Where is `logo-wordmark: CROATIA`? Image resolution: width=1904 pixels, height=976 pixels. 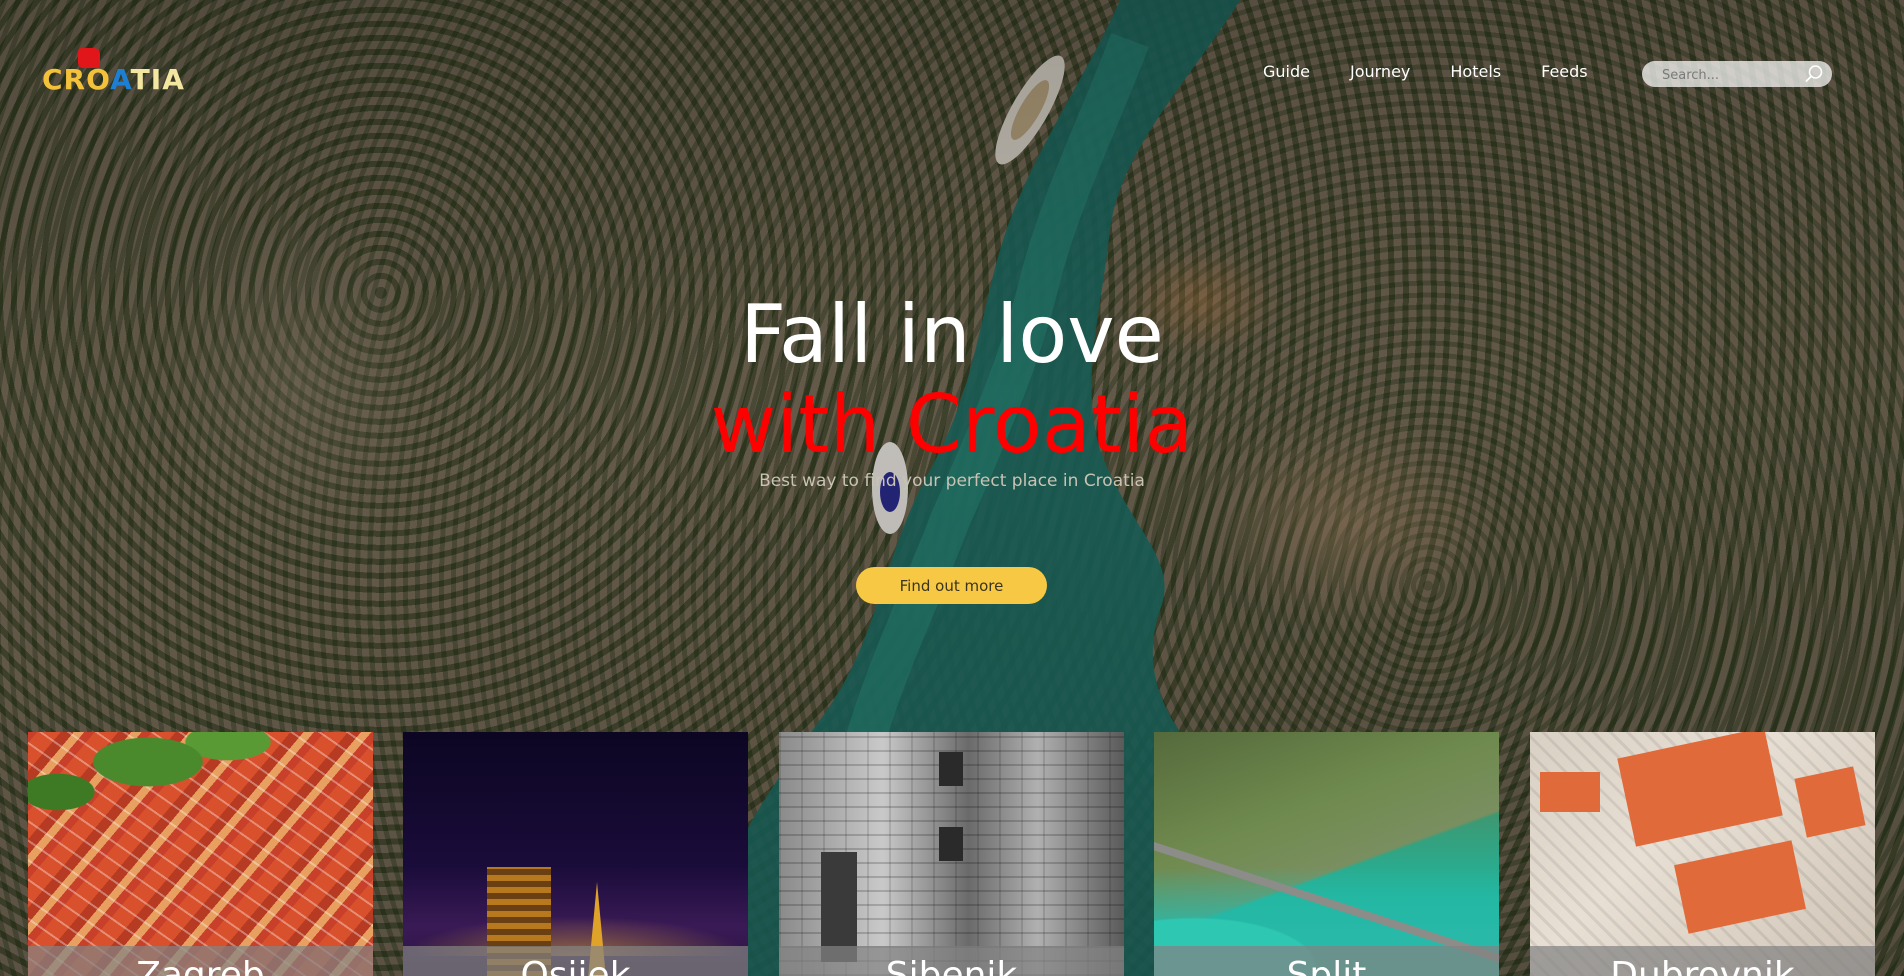
logo-wordmark: CROATIA is located at coordinates (113, 80).